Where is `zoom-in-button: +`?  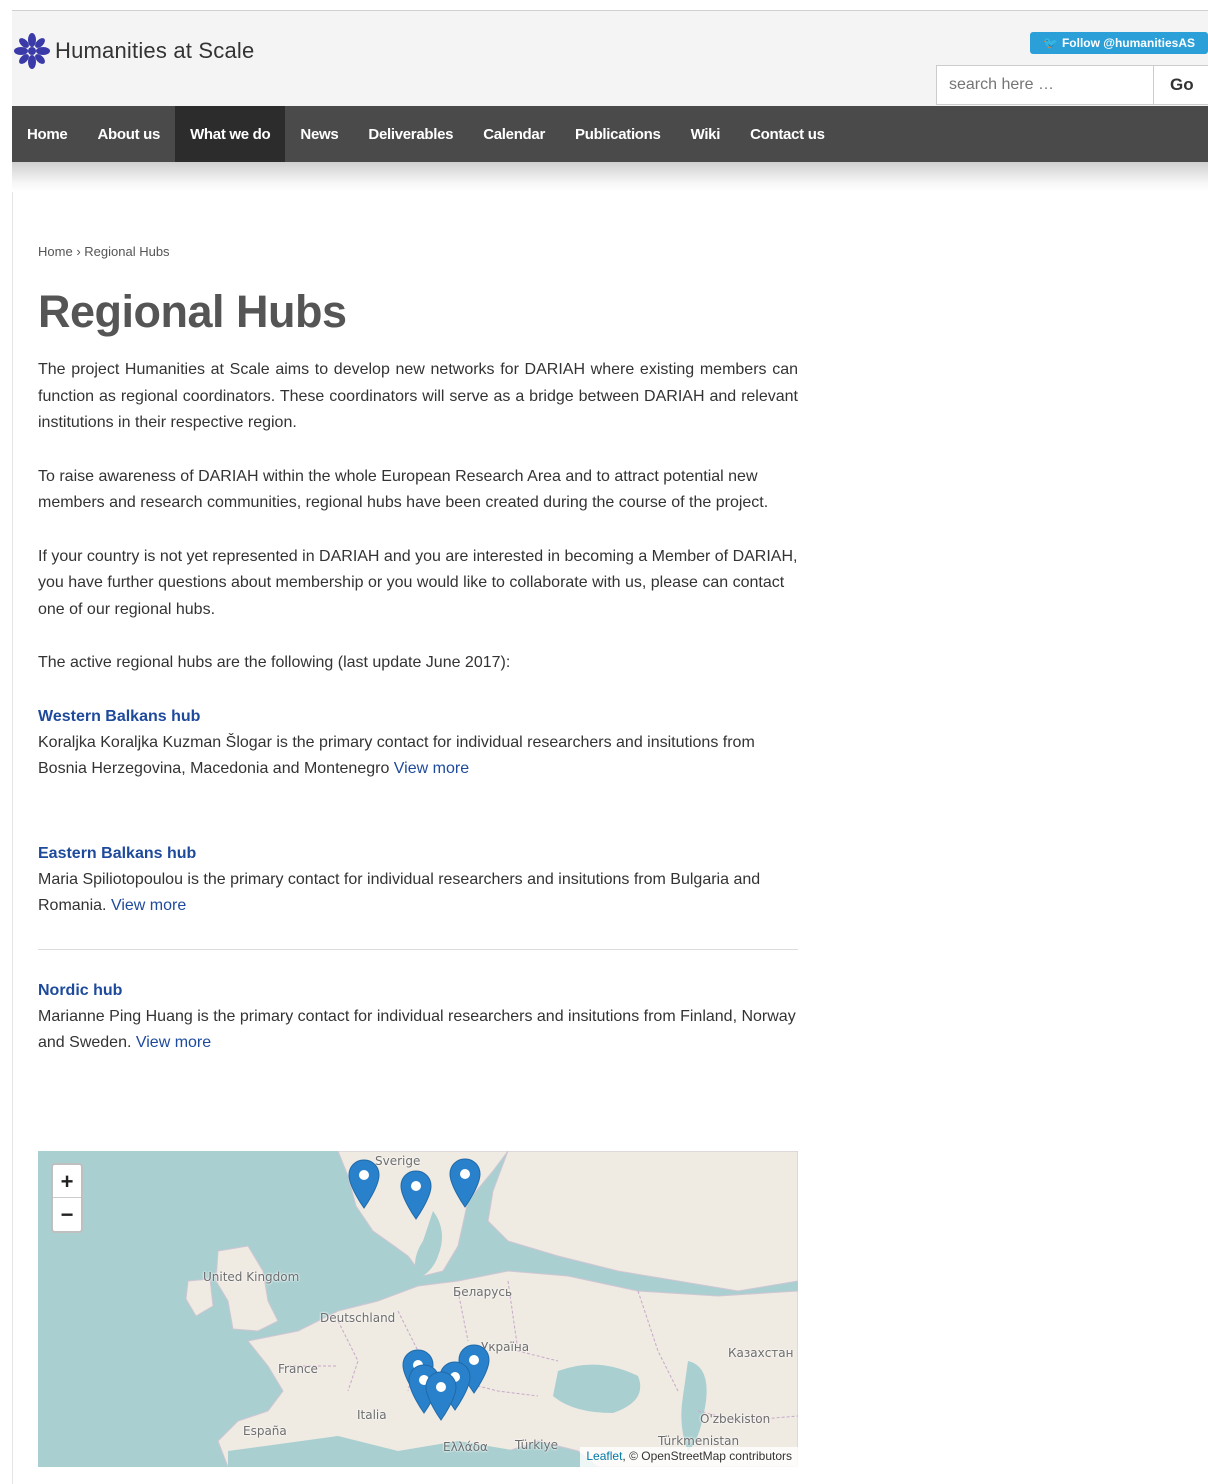 zoom-in-button: + is located at coordinates (67, 1181).